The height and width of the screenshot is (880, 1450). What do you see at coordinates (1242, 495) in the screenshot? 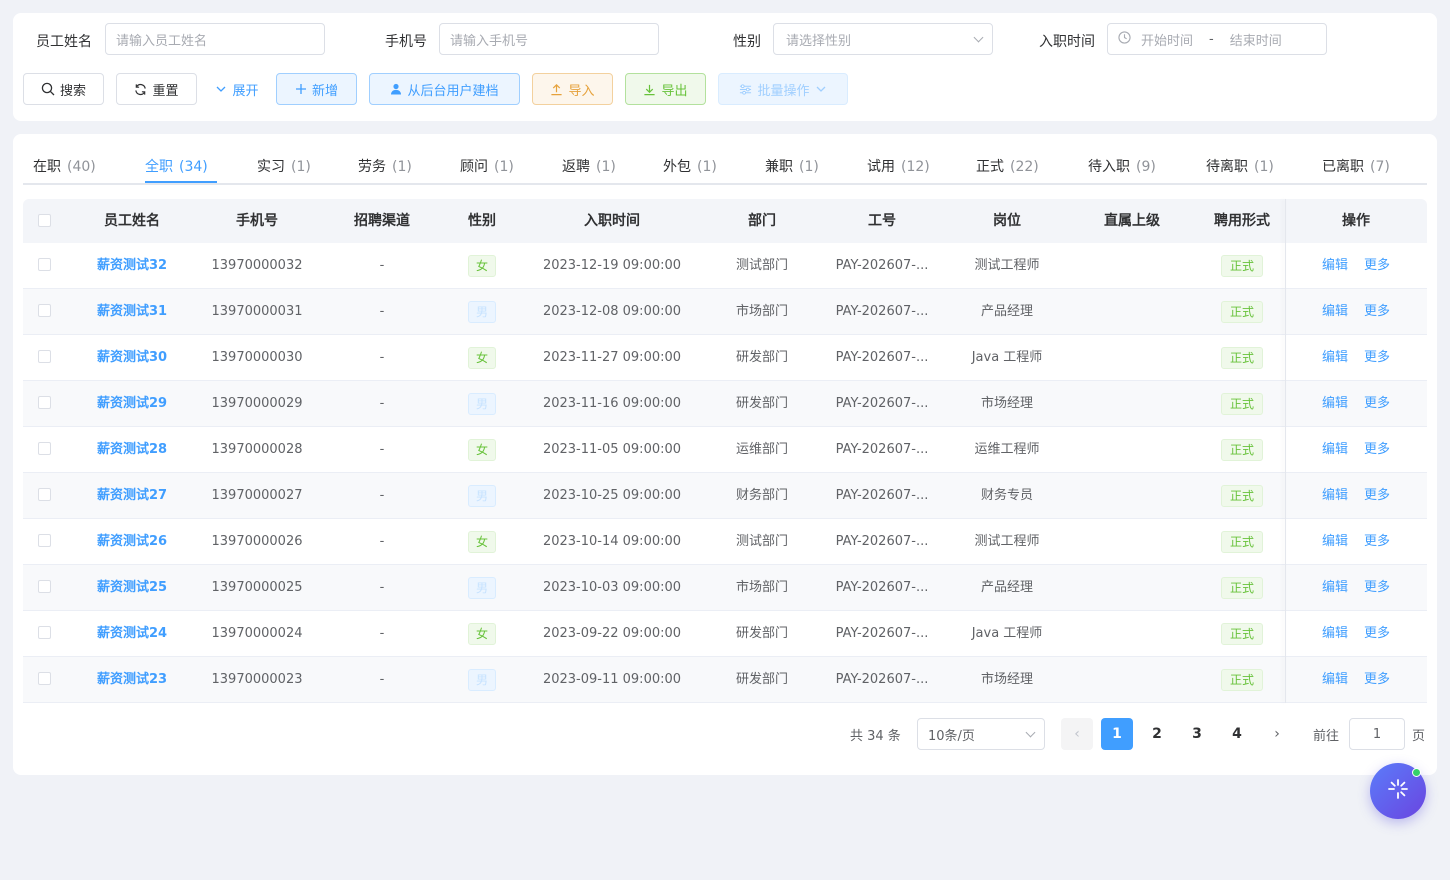
I see `employment-type-tag: 正式` at bounding box center [1242, 495].